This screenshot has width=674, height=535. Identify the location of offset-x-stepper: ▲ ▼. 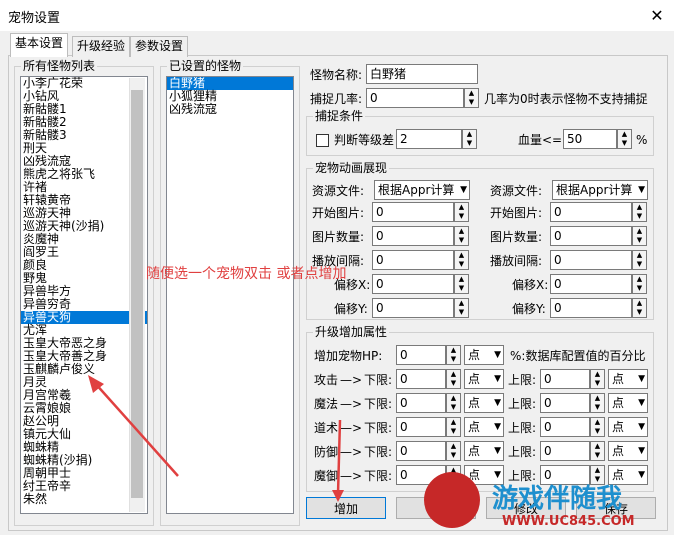
(461, 284).